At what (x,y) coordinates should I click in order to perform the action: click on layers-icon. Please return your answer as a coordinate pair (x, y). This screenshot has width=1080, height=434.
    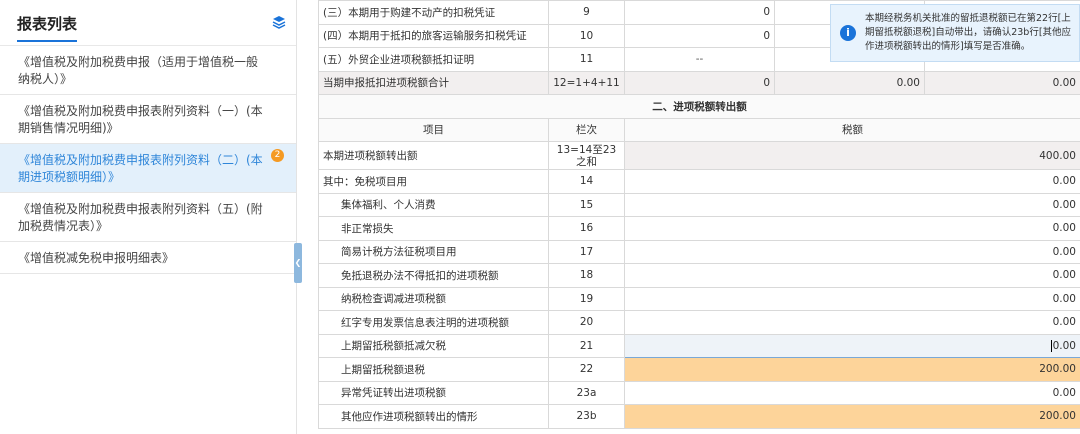
    Looking at the image, I should click on (279, 22).